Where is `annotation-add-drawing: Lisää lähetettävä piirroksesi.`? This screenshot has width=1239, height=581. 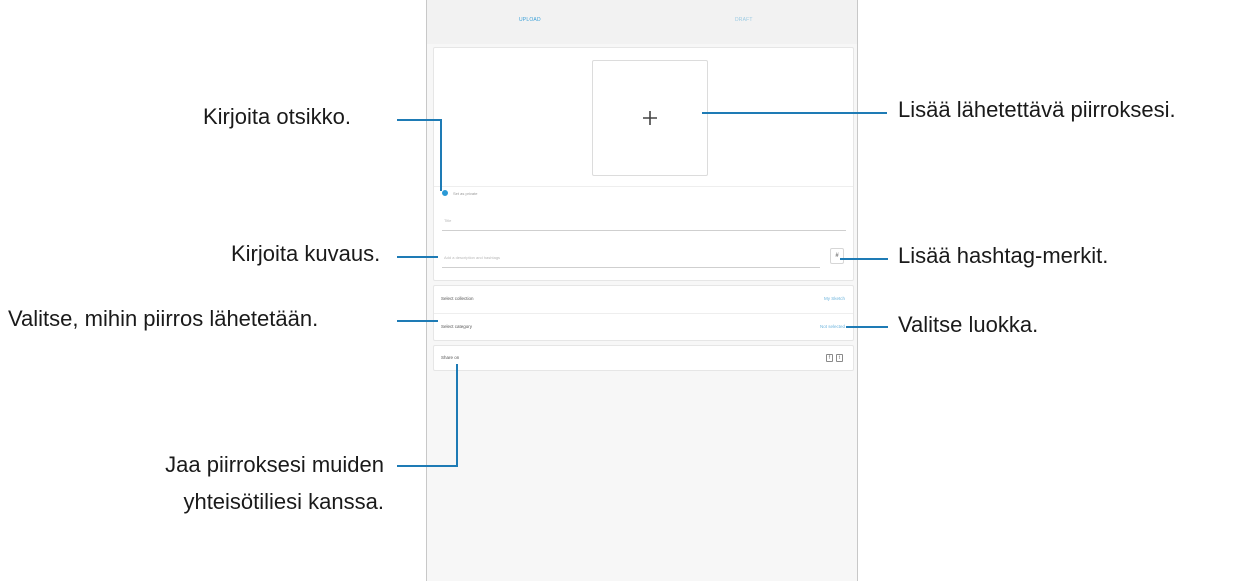
annotation-add-drawing: Lisää lähetettävä piirroksesi. is located at coordinates (1037, 109).